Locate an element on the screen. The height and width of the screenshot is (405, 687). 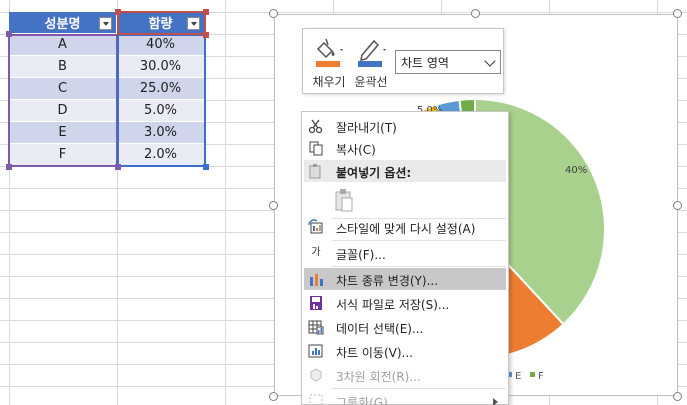
clipboard-icon is located at coordinates (344, 200).